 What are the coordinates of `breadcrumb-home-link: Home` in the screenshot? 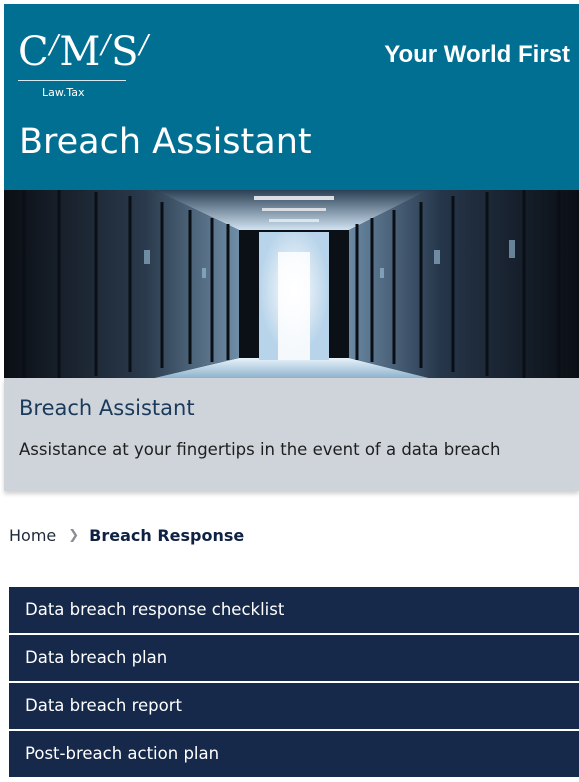 It's located at (32, 535).